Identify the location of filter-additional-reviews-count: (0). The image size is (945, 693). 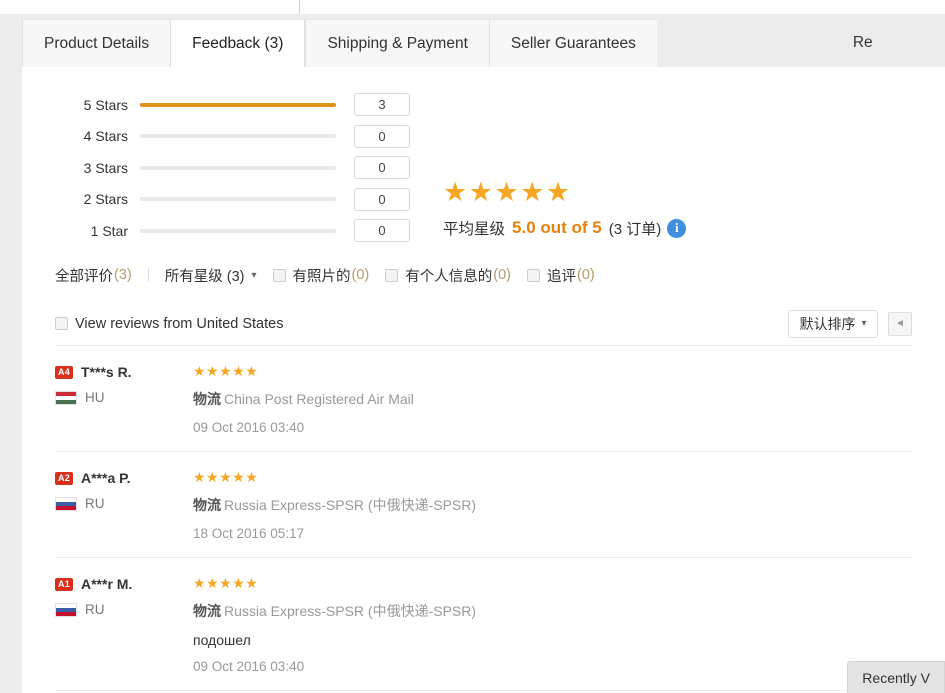
(585, 275).